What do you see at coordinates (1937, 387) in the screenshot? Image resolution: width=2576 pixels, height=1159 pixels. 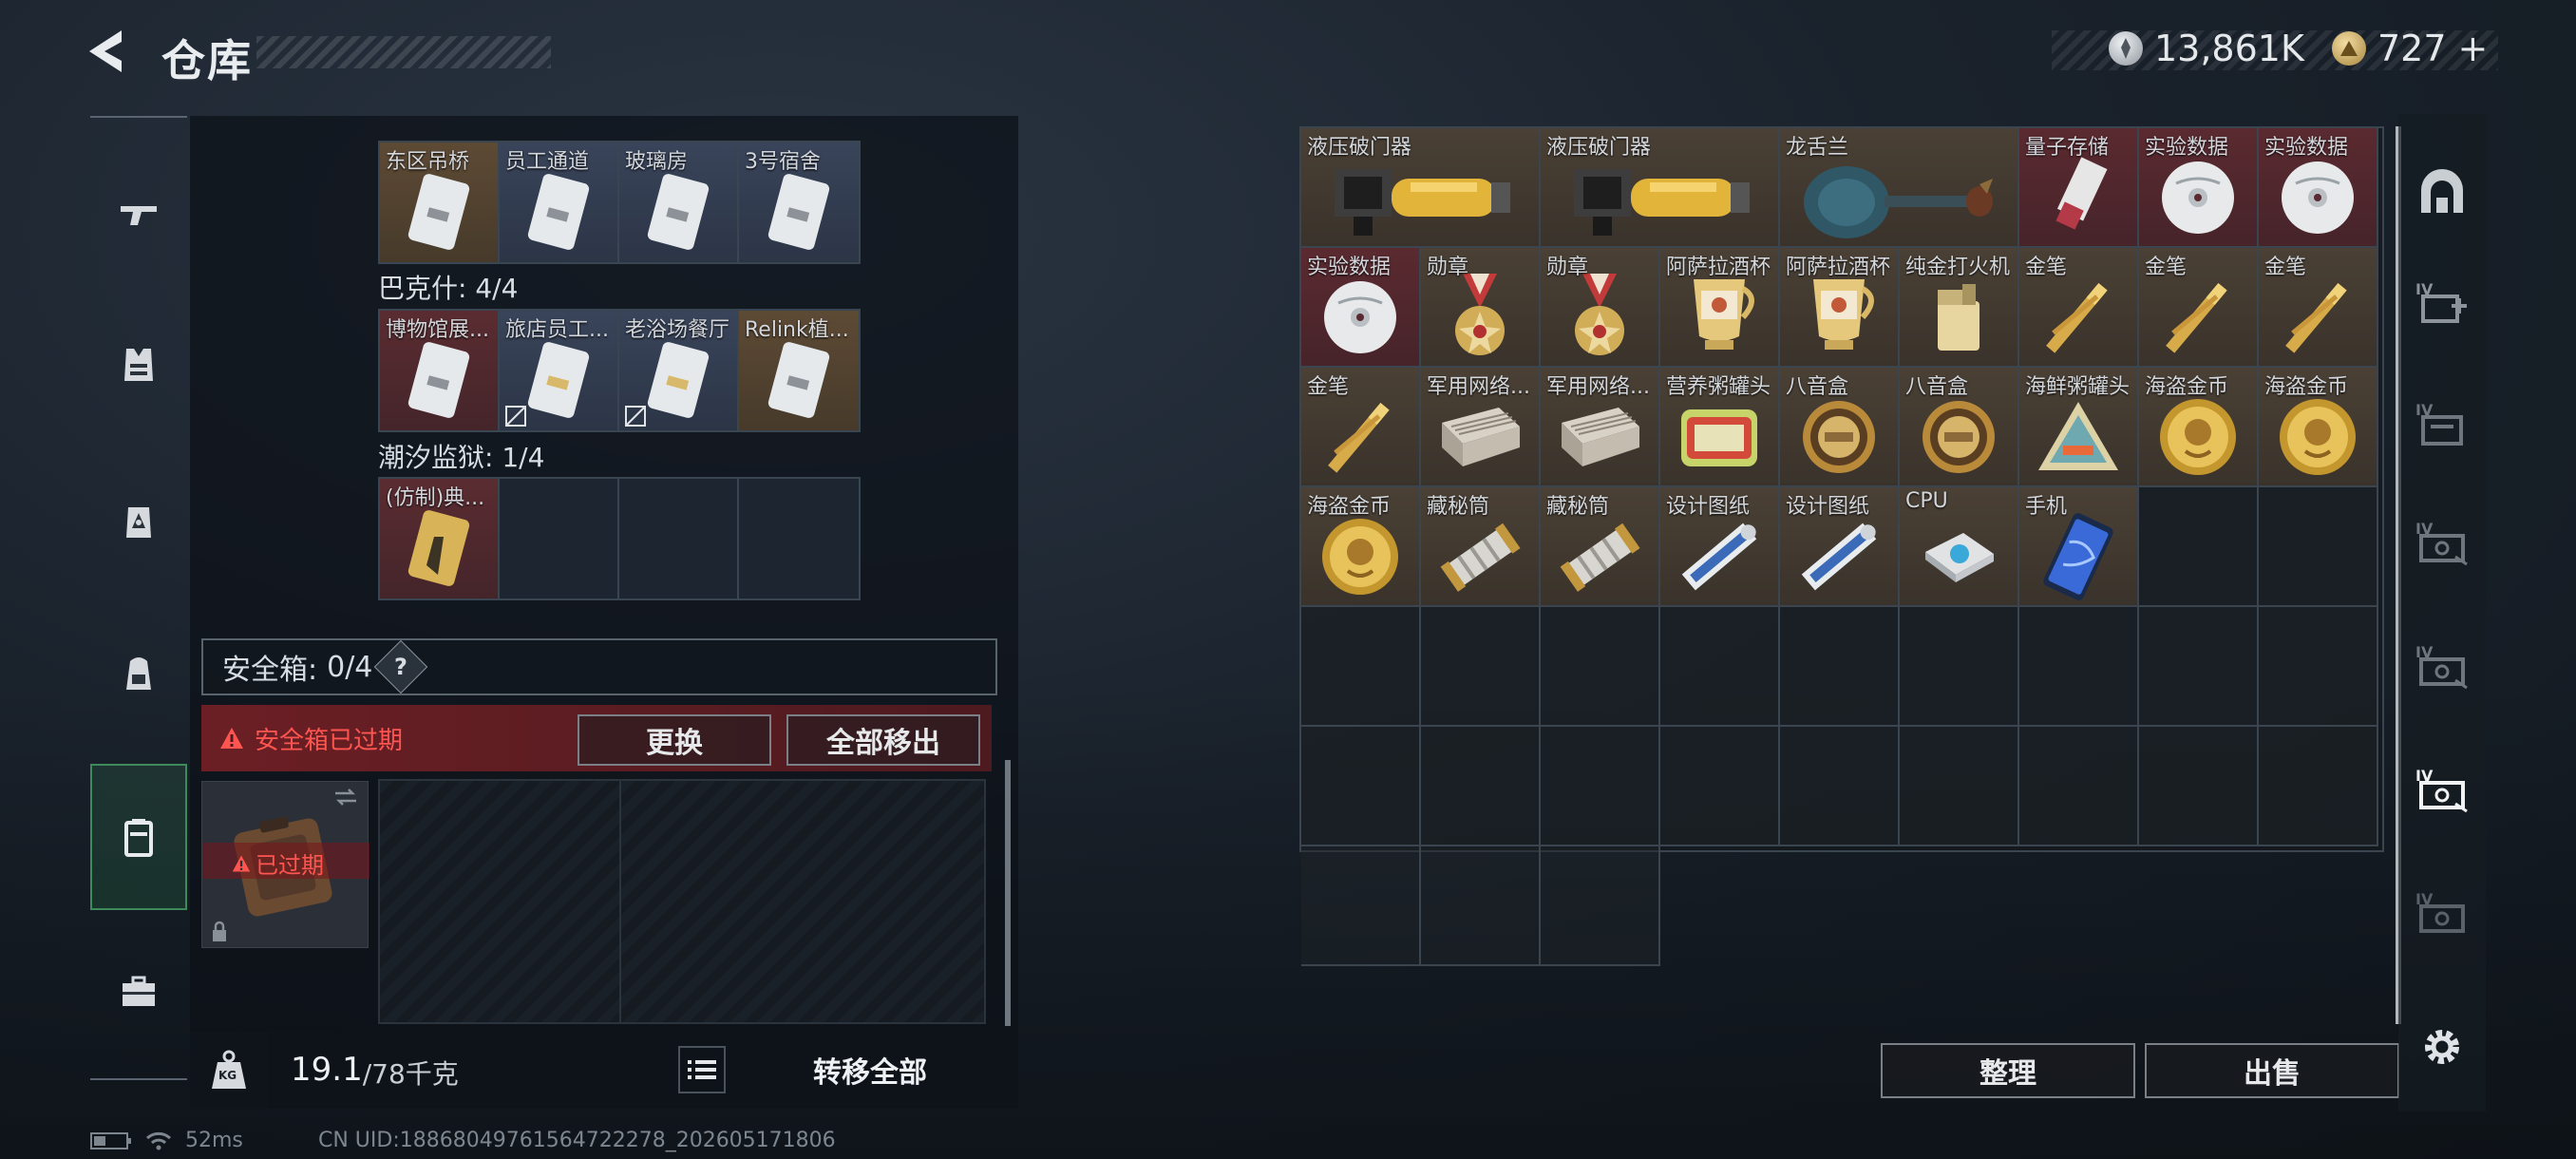 I see `item-label: 八音盒` at bounding box center [1937, 387].